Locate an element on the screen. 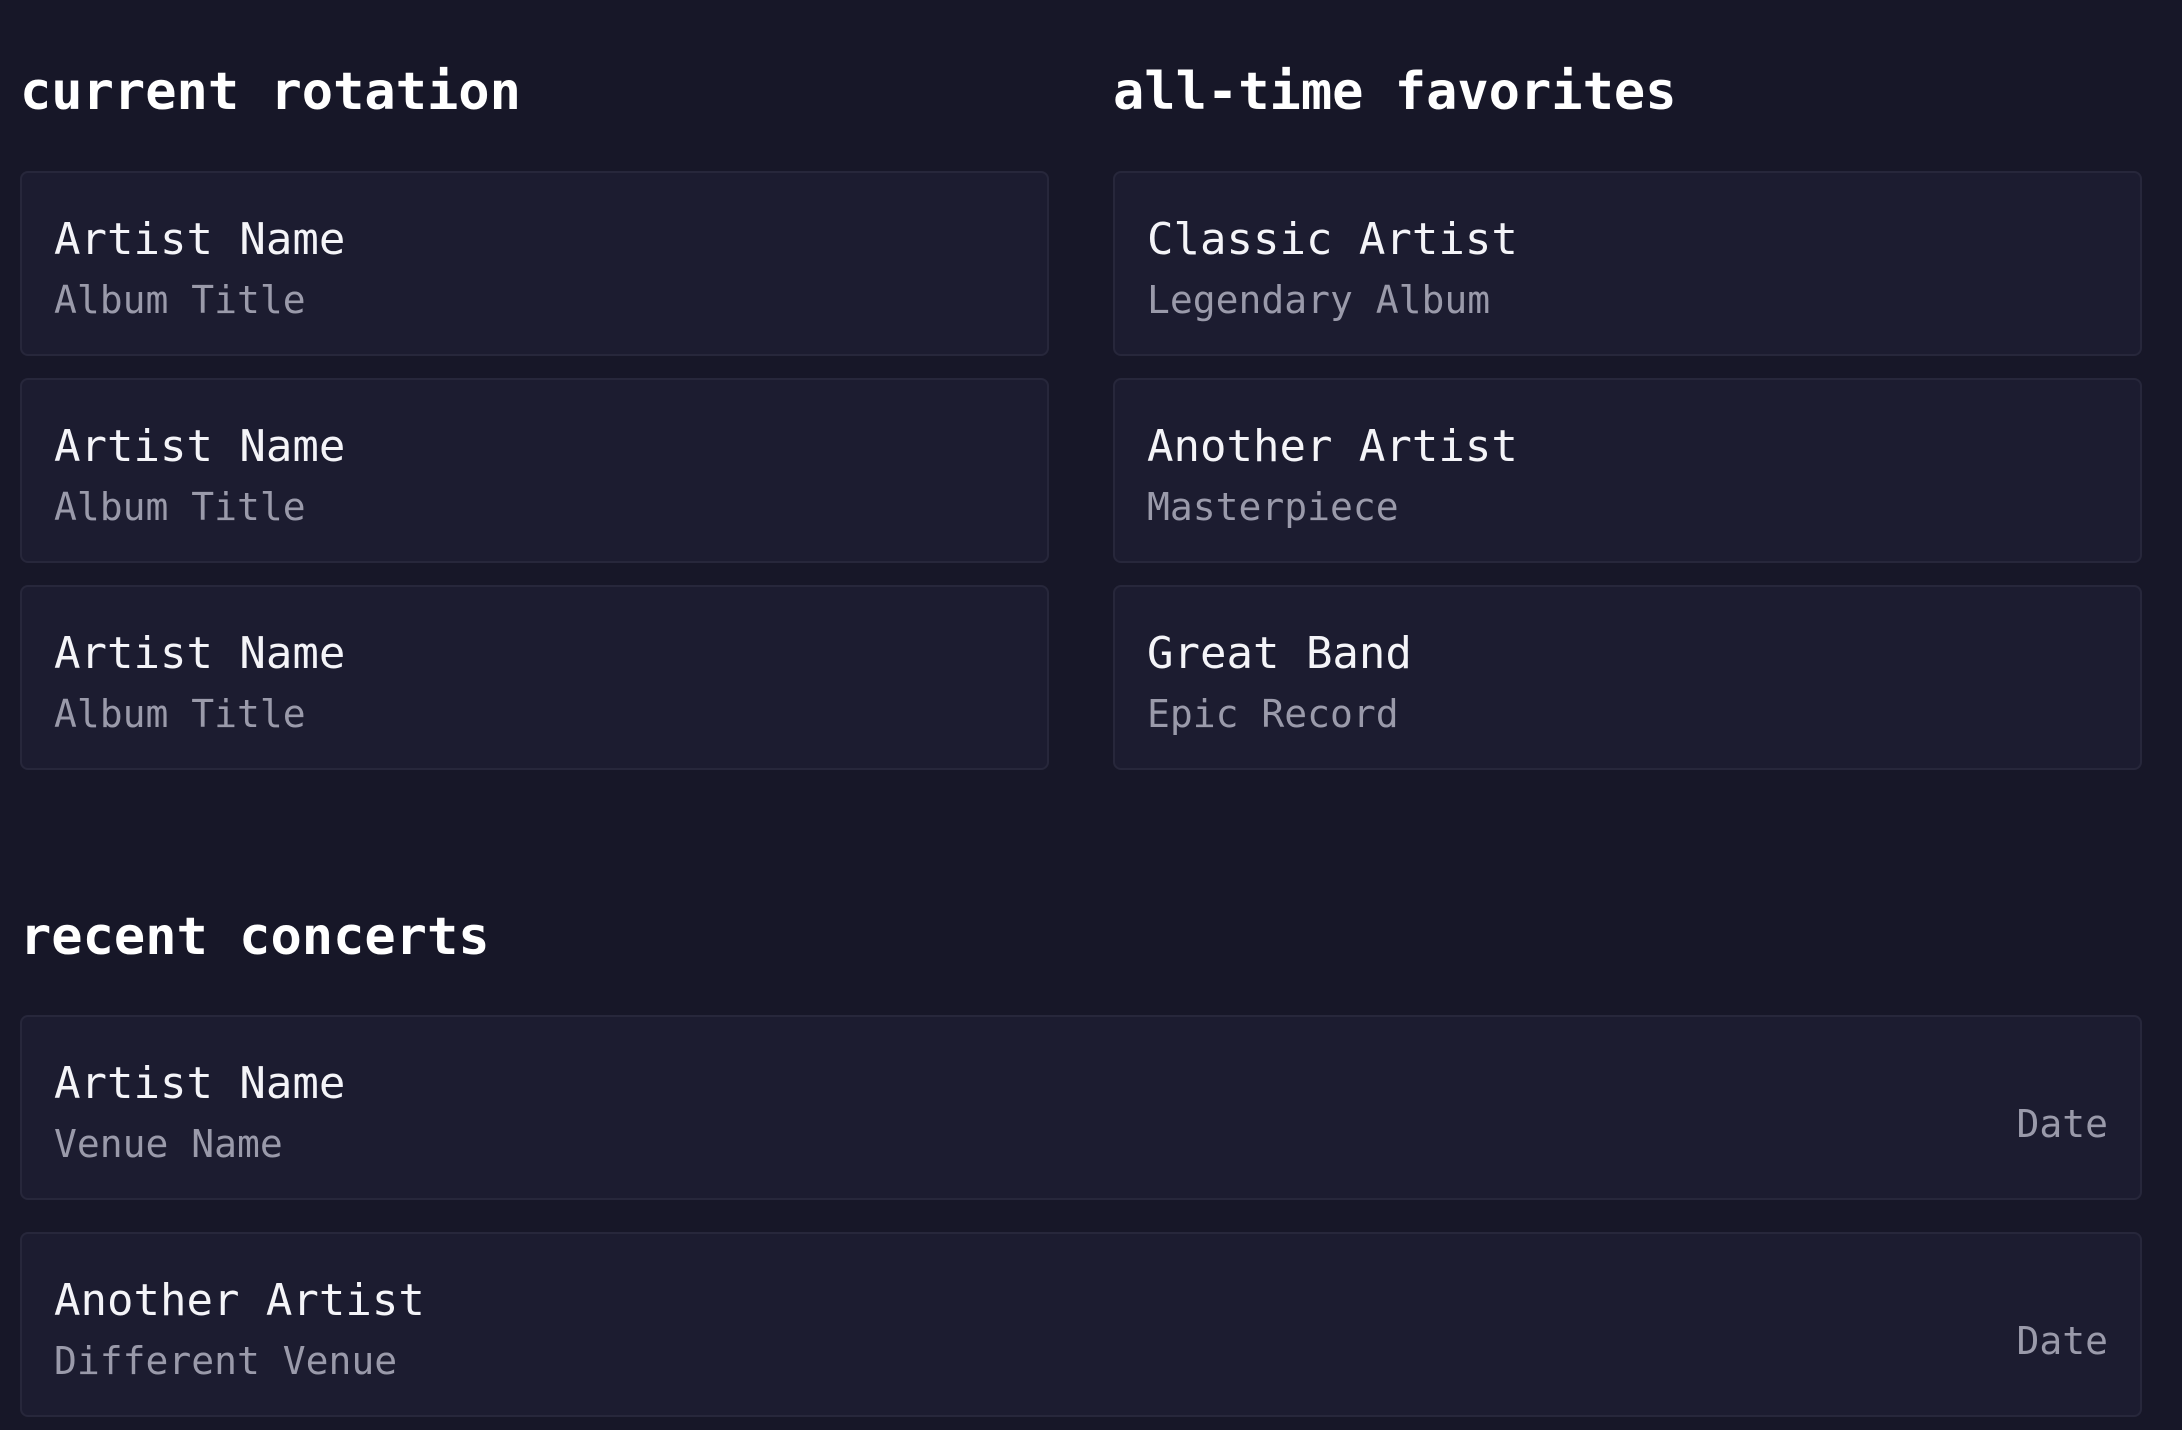 This screenshot has height=1430, width=2182. album-card: Great Band Epic Record is located at coordinates (1627, 677).